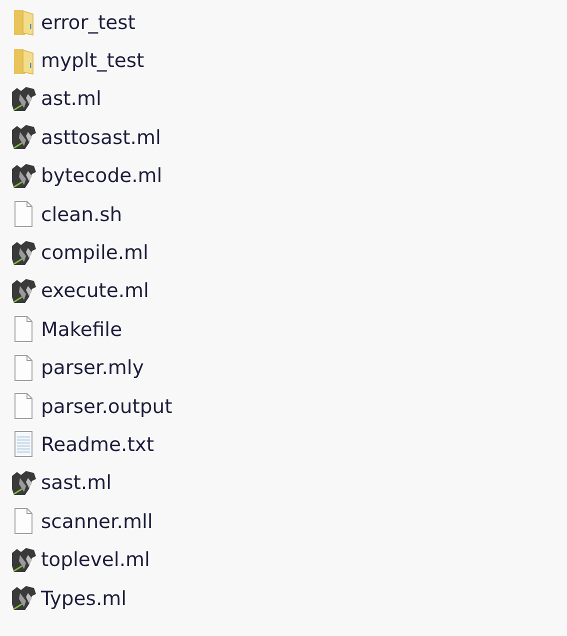 Image resolution: width=567 pixels, height=636 pixels. I want to click on file-name: Makefile, so click(81, 329).